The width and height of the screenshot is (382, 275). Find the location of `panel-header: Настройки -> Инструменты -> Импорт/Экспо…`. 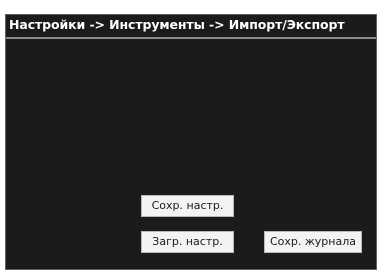

panel-header: Настройки -> Инструменты -> Импорт/Экспо… is located at coordinates (191, 27).